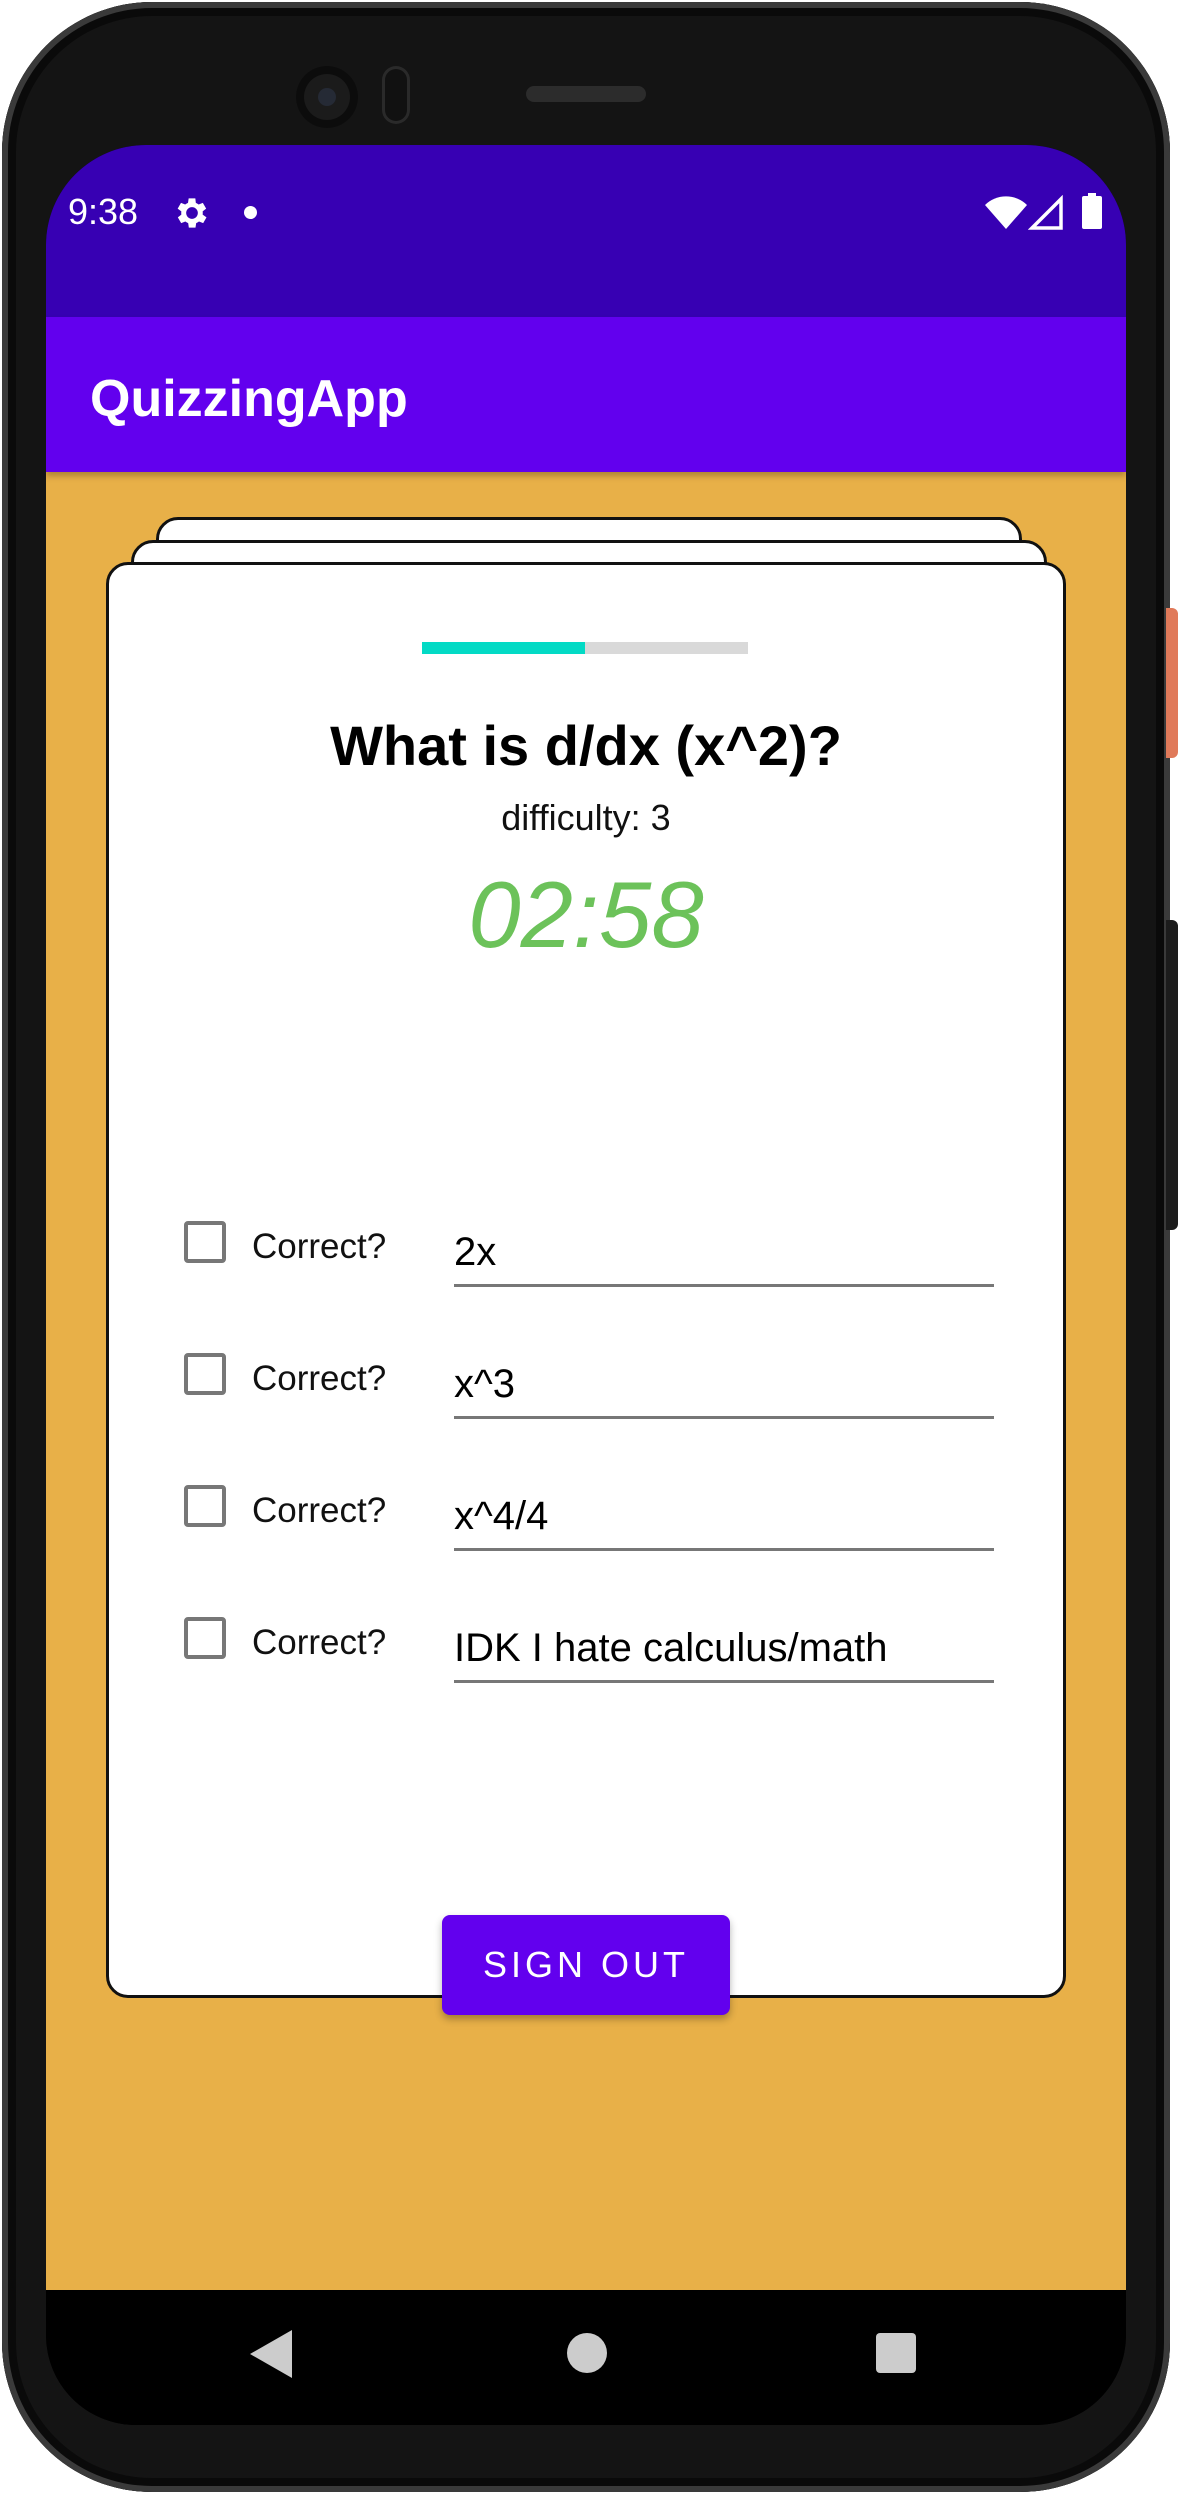  Describe the element at coordinates (250, 212) in the screenshot. I see `notification-dot-icon` at that location.